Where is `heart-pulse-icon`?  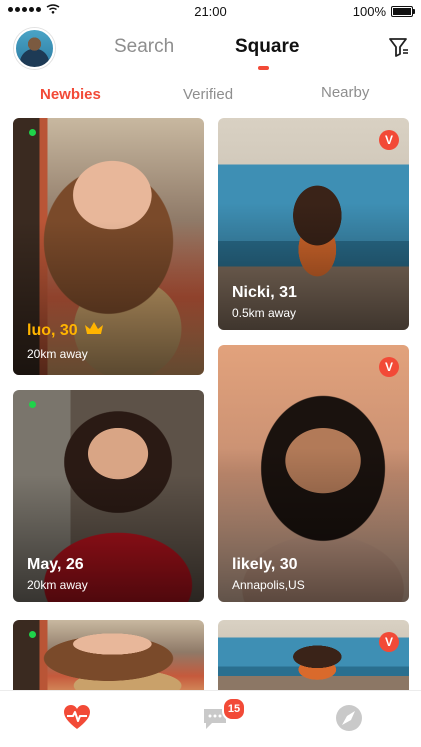
heart-pulse-icon is located at coordinates (77, 718).